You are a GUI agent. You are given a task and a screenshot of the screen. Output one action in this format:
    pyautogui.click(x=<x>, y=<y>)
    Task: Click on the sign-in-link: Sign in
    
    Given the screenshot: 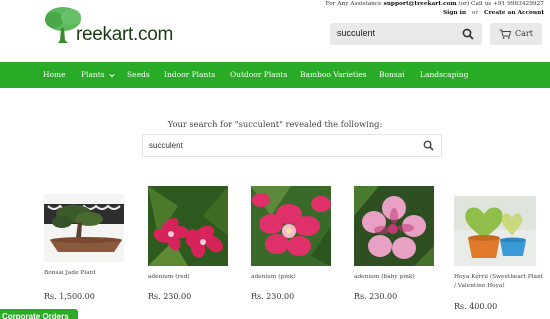 What is the action you would take?
    pyautogui.click(x=454, y=13)
    